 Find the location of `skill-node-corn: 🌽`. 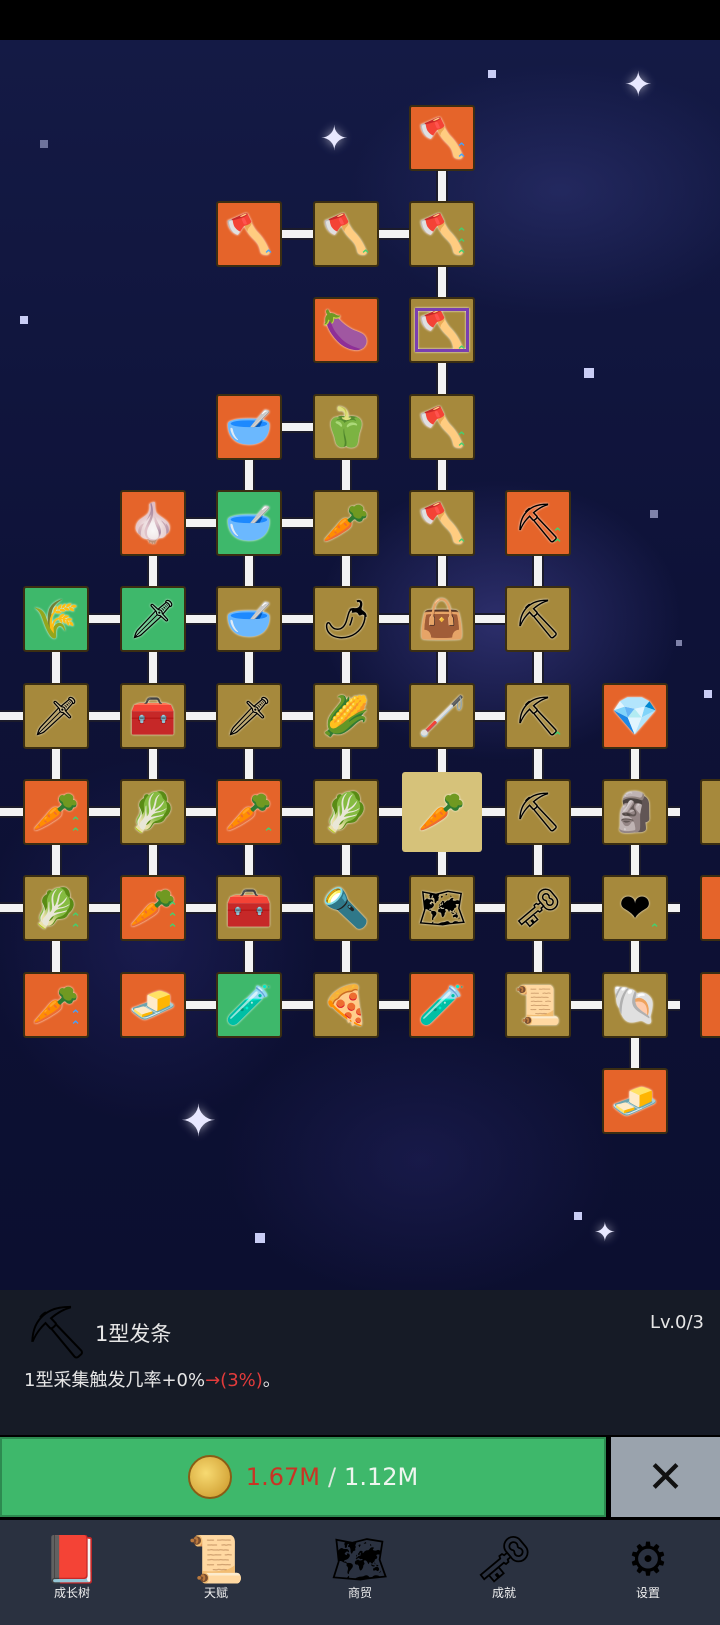

skill-node-corn: 🌽 is located at coordinates (346, 716).